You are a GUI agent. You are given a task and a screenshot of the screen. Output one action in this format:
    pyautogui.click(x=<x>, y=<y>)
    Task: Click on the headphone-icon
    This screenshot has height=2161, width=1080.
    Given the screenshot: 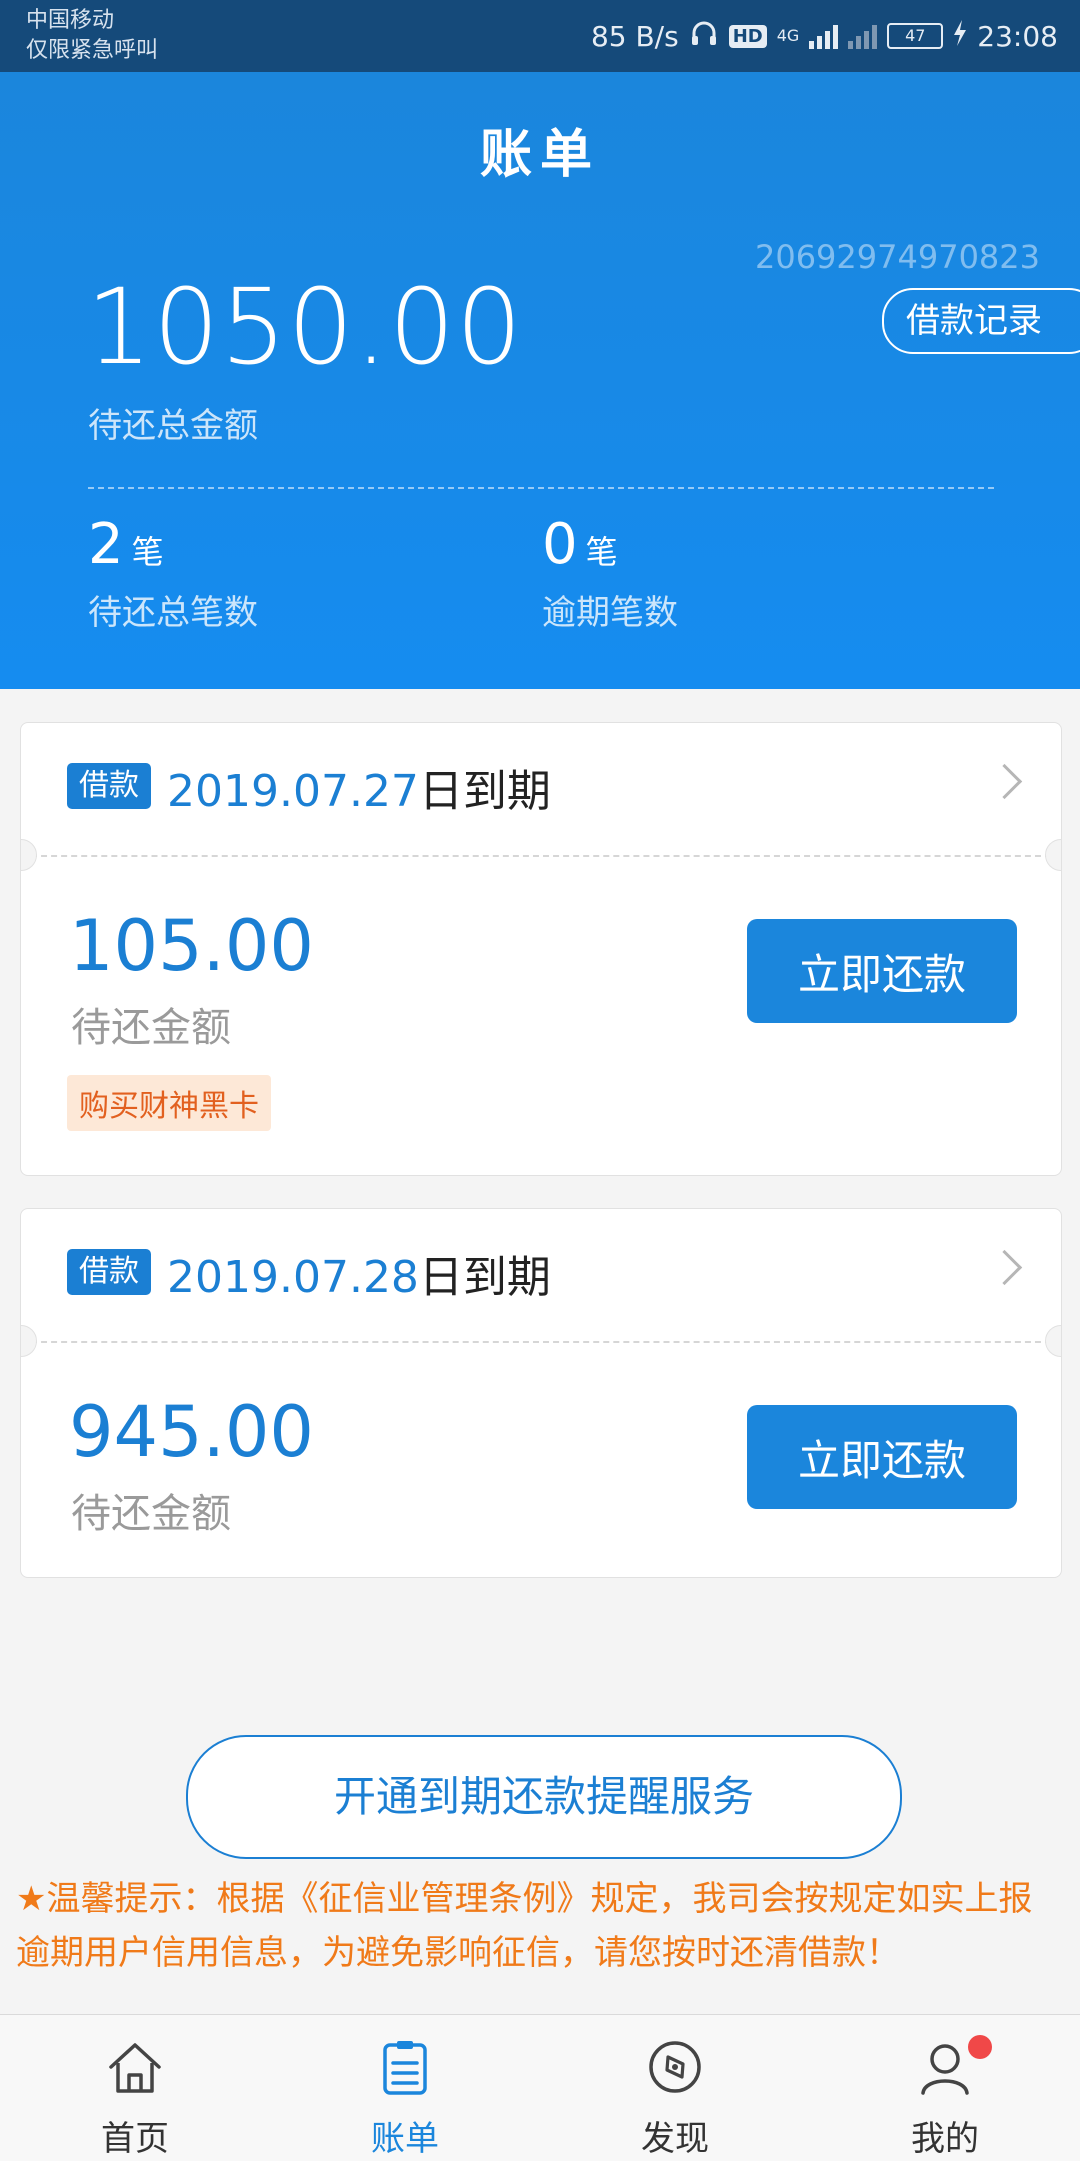 What is the action you would take?
    pyautogui.click(x=704, y=36)
    